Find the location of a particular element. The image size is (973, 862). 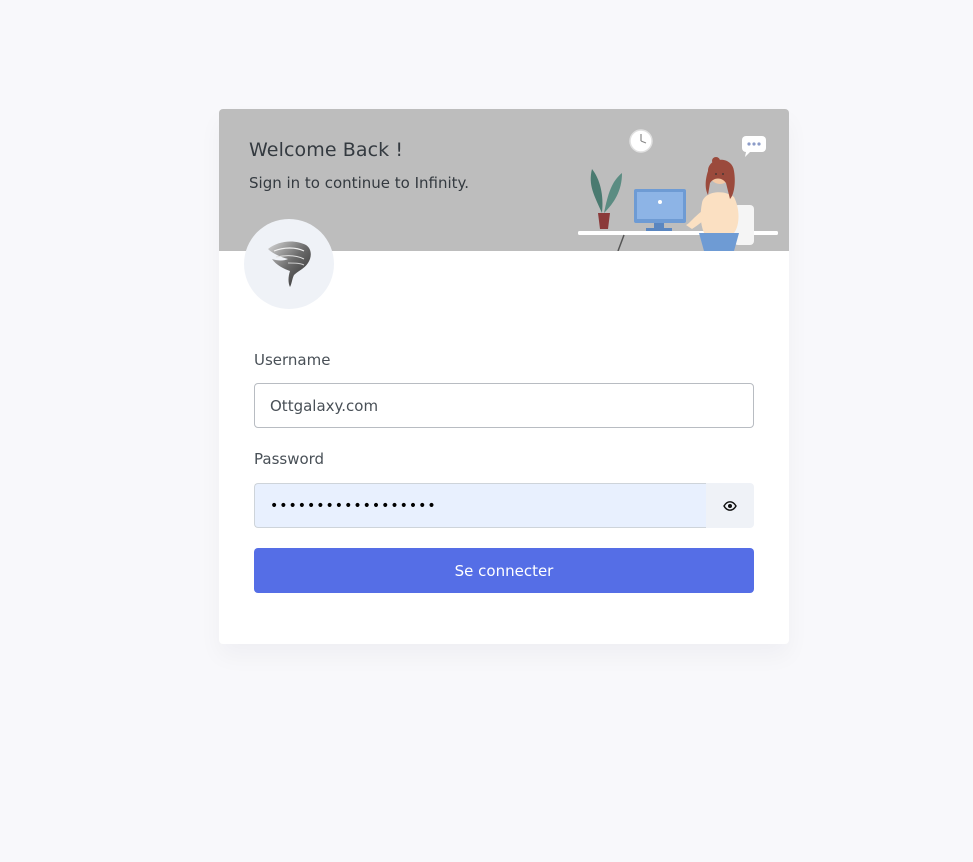

username-input is located at coordinates (504, 405).